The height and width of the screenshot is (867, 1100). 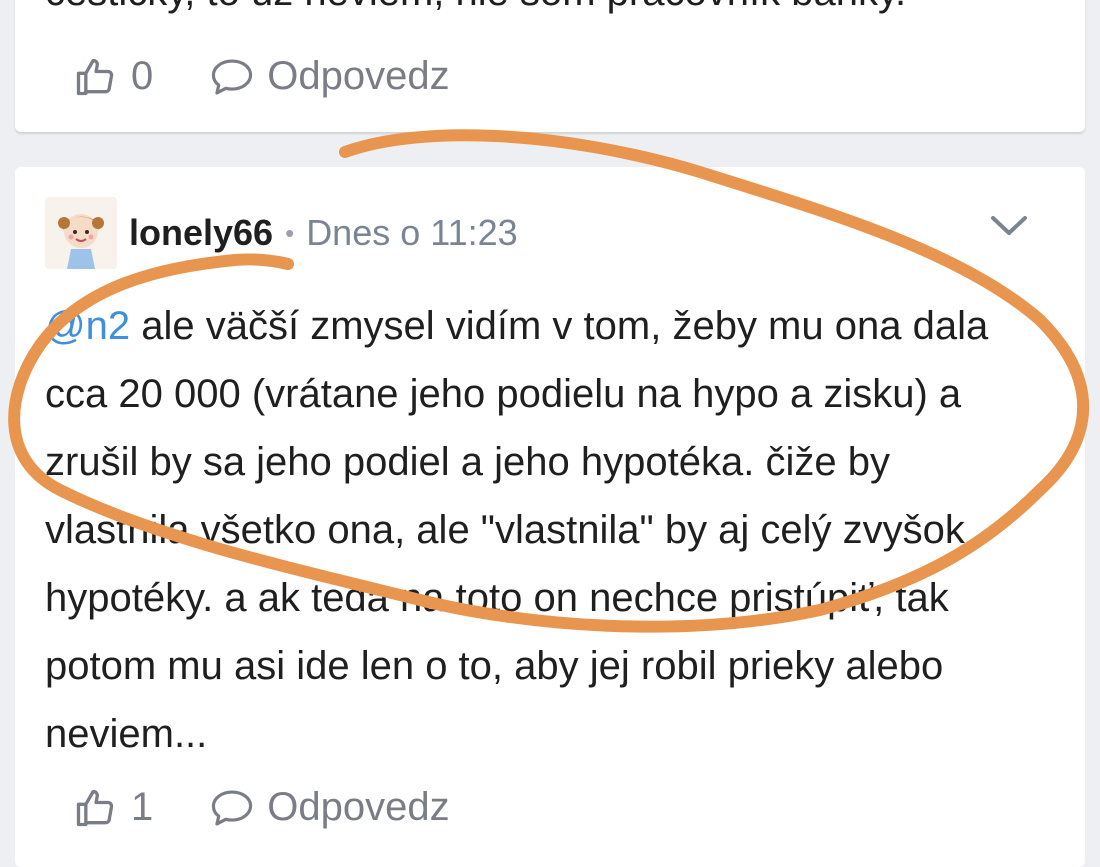 I want to click on previous-comment-actions: 0 Odpovedz, so click(x=261, y=76).